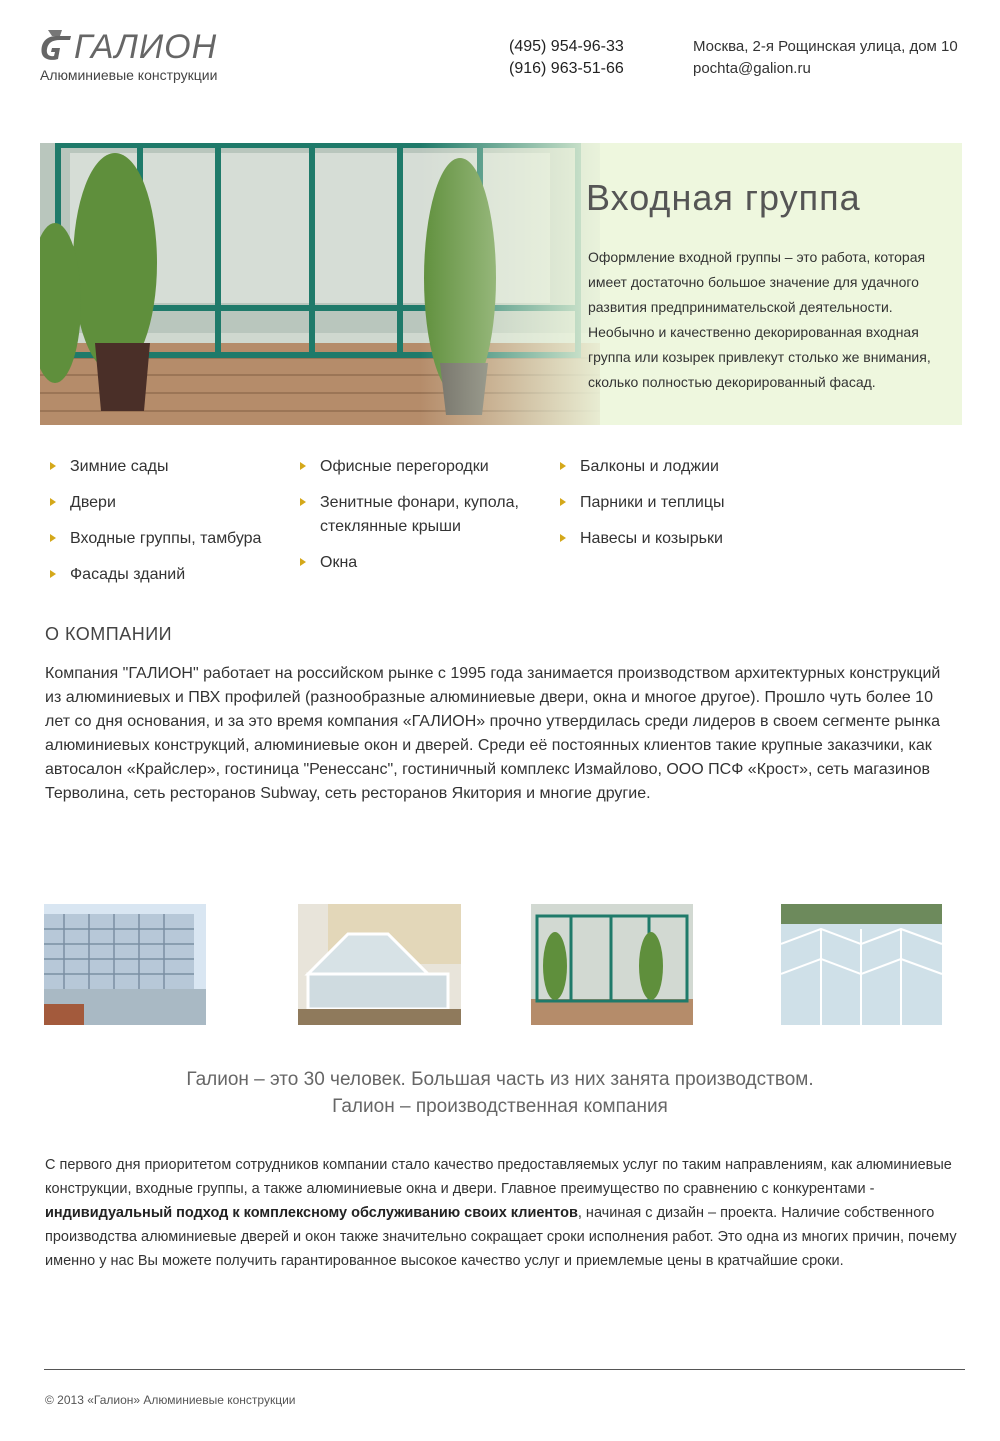 This screenshot has height=1441, width=1000. What do you see at coordinates (651, 538) in the screenshot?
I see `service-label: Навесы и козырьки` at bounding box center [651, 538].